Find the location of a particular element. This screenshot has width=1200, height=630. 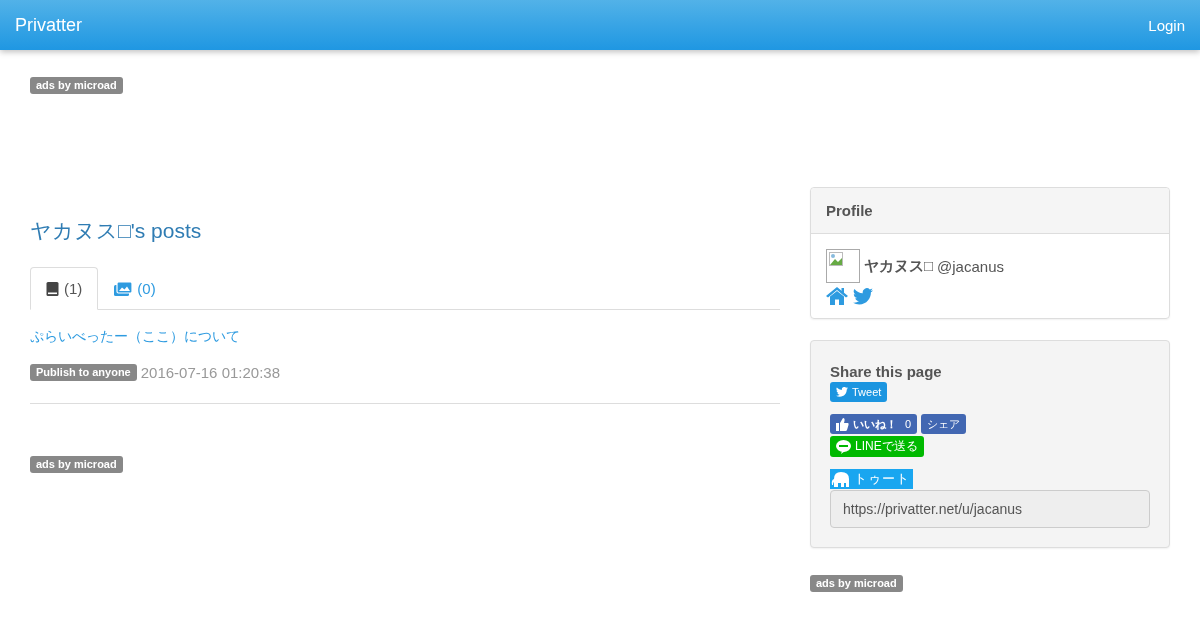

tab: (1) is located at coordinates (64, 288).